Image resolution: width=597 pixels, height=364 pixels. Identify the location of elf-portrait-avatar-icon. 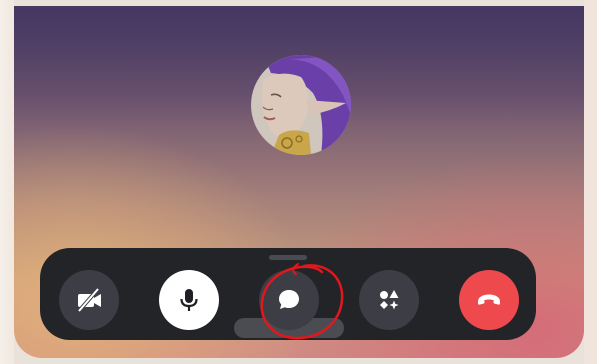
(301, 105).